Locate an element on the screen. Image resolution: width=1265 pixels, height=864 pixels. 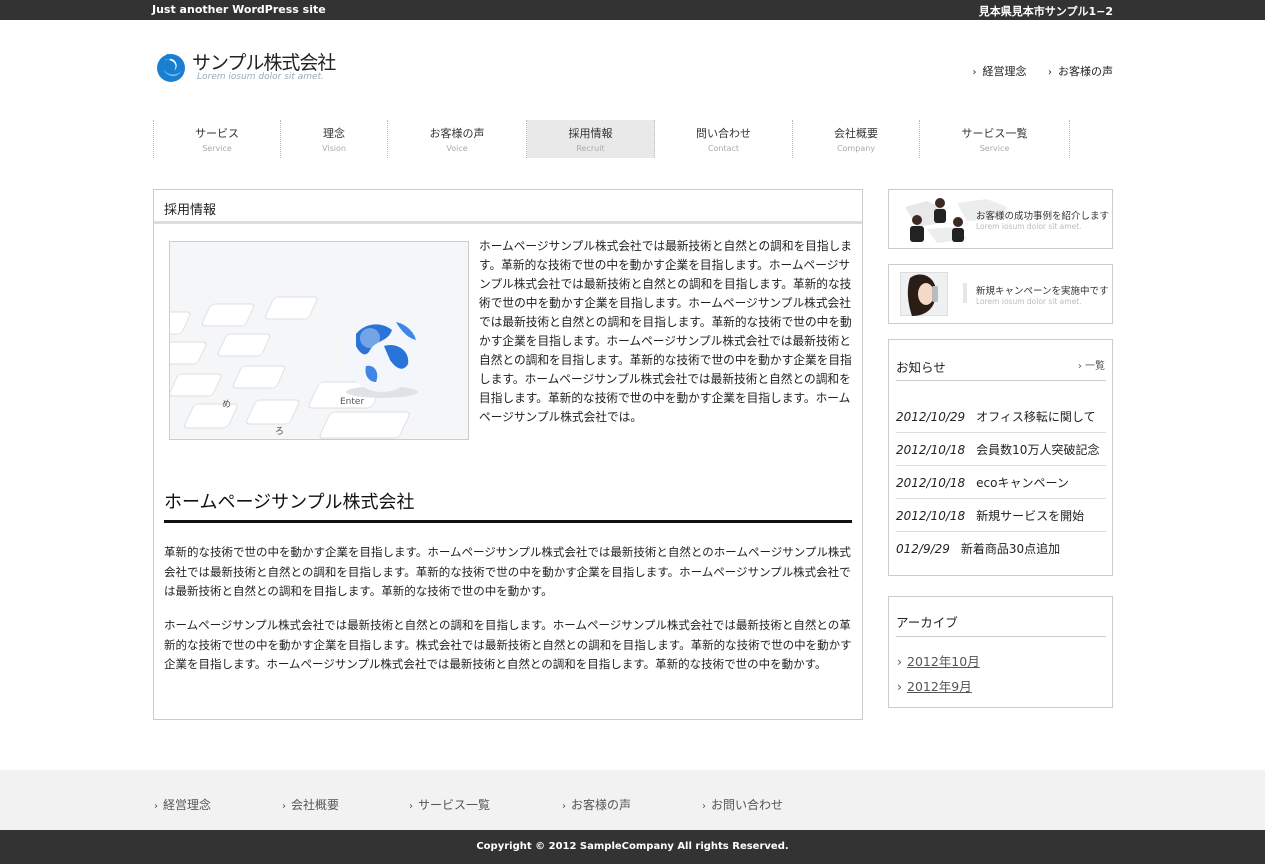
news-item: 2012/10/29 オフィス移転に関して is located at coordinates (1001, 416).